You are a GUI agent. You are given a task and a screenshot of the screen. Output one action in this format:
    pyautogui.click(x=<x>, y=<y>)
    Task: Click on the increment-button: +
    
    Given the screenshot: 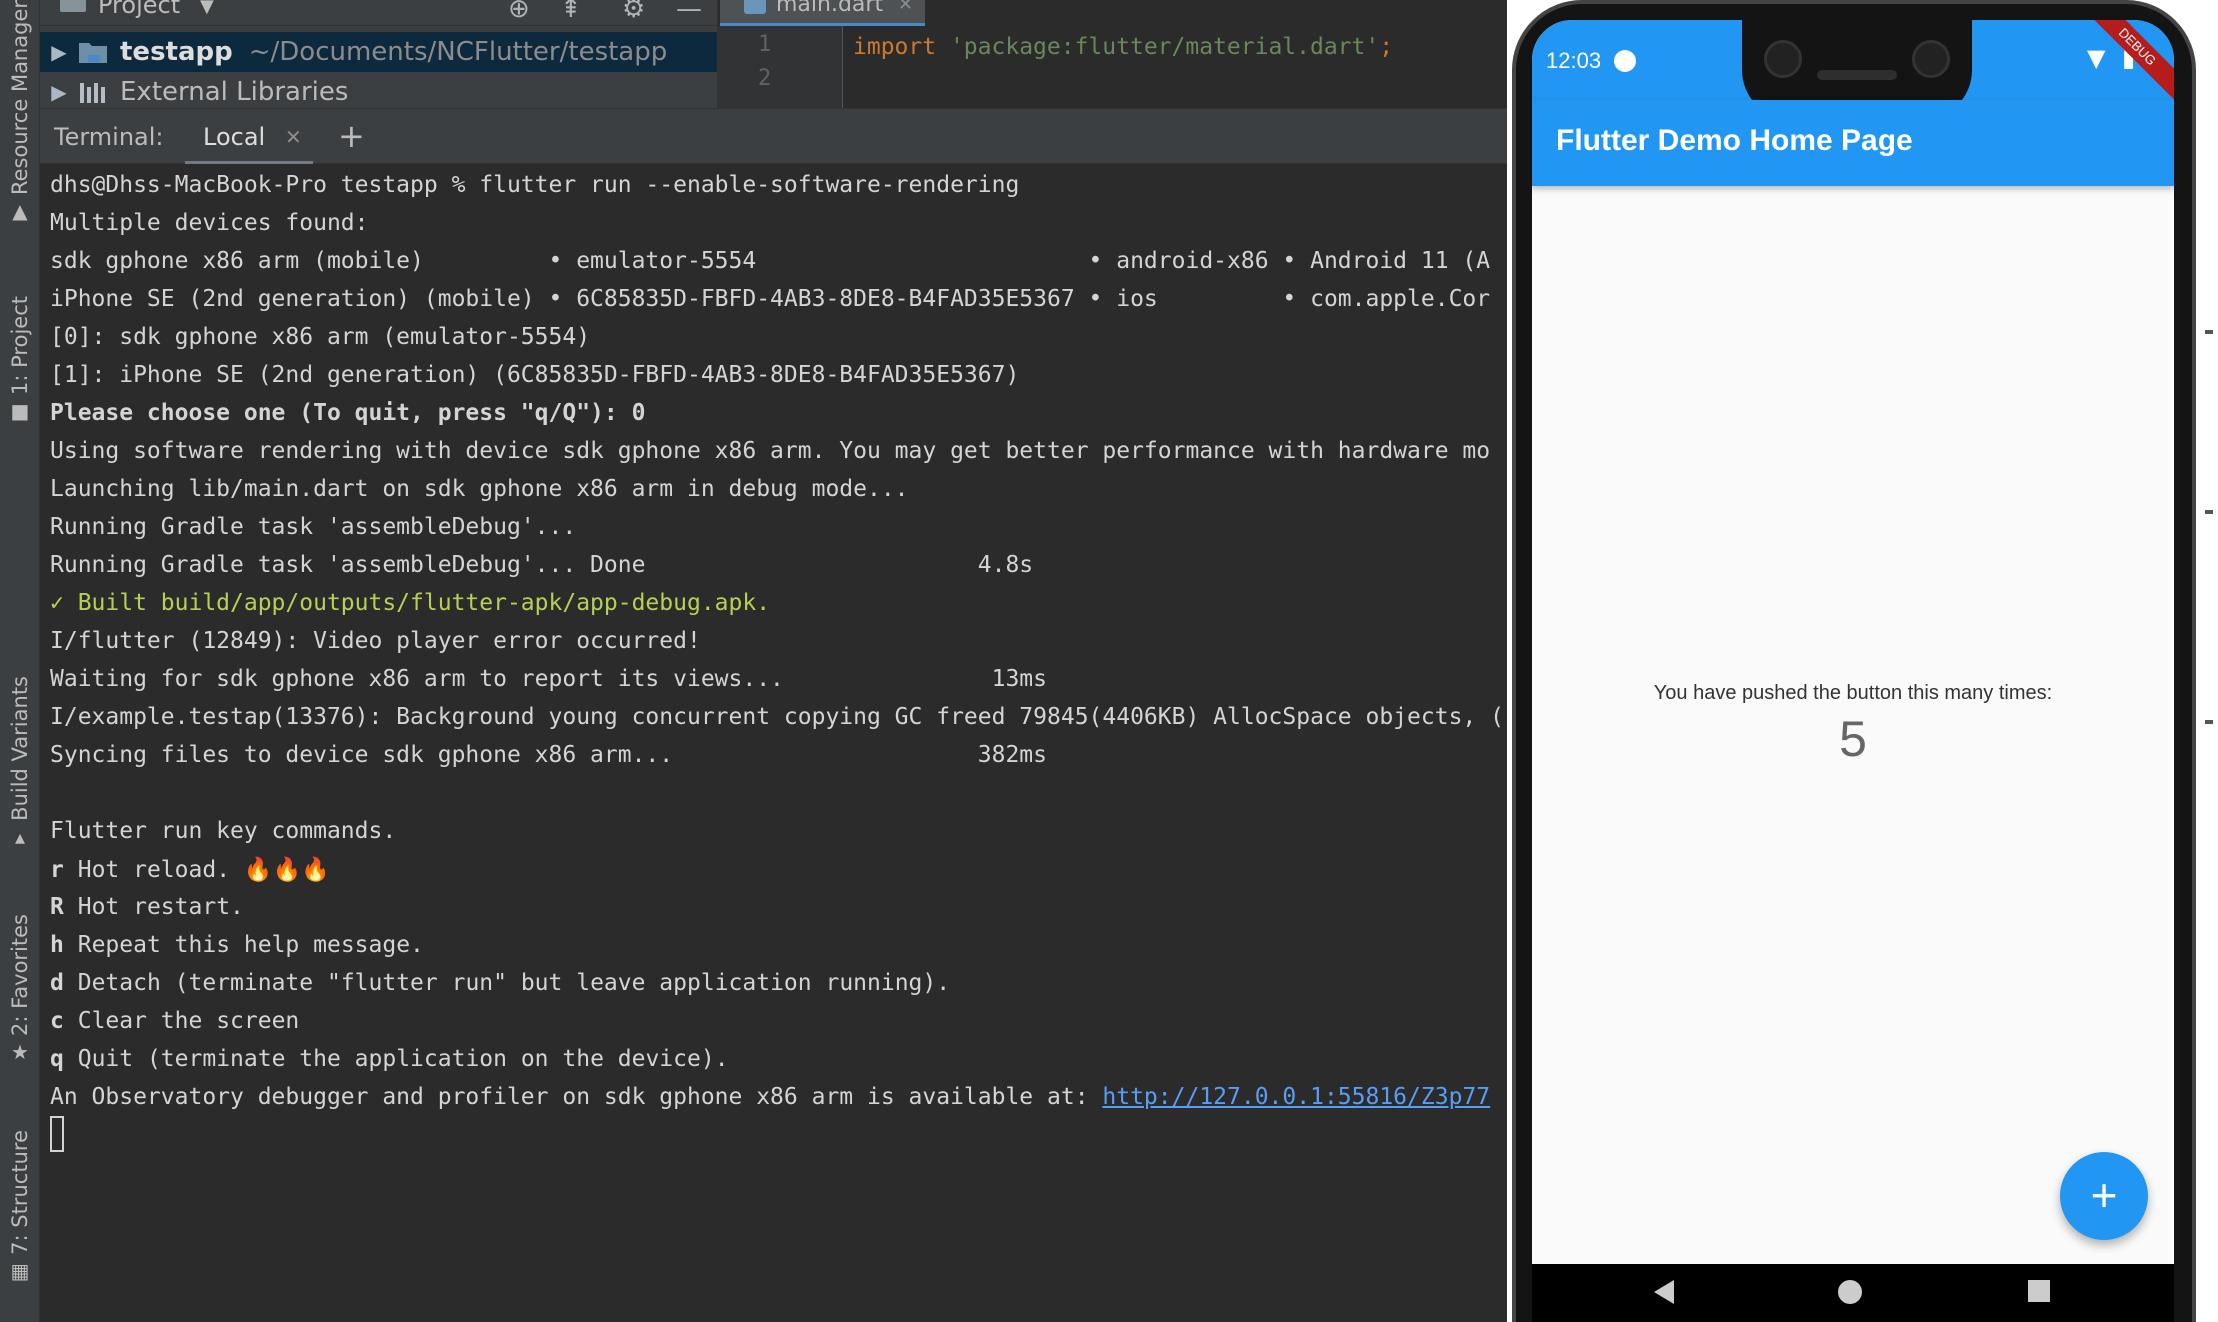 What is the action you would take?
    pyautogui.click(x=2104, y=1196)
    